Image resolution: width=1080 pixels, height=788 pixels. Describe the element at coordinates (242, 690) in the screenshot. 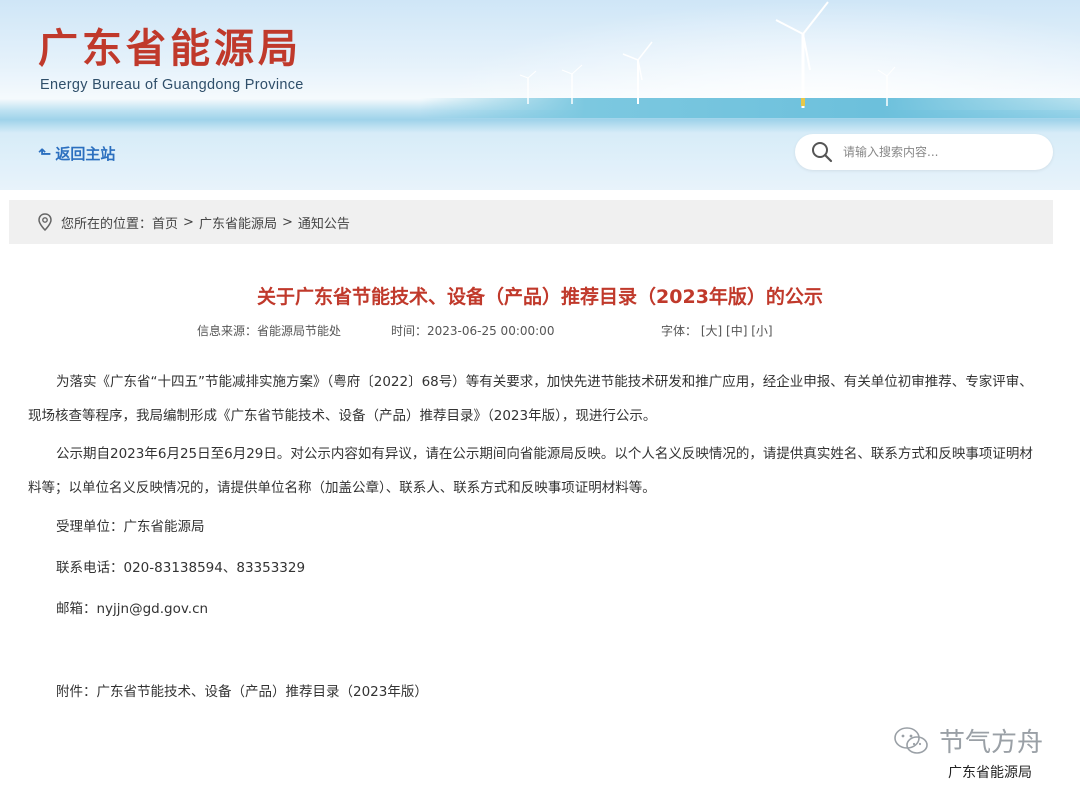

I see `attachment-link: 附件：广东省节能技术、设备（产品）推荐目录（2023年版）` at that location.